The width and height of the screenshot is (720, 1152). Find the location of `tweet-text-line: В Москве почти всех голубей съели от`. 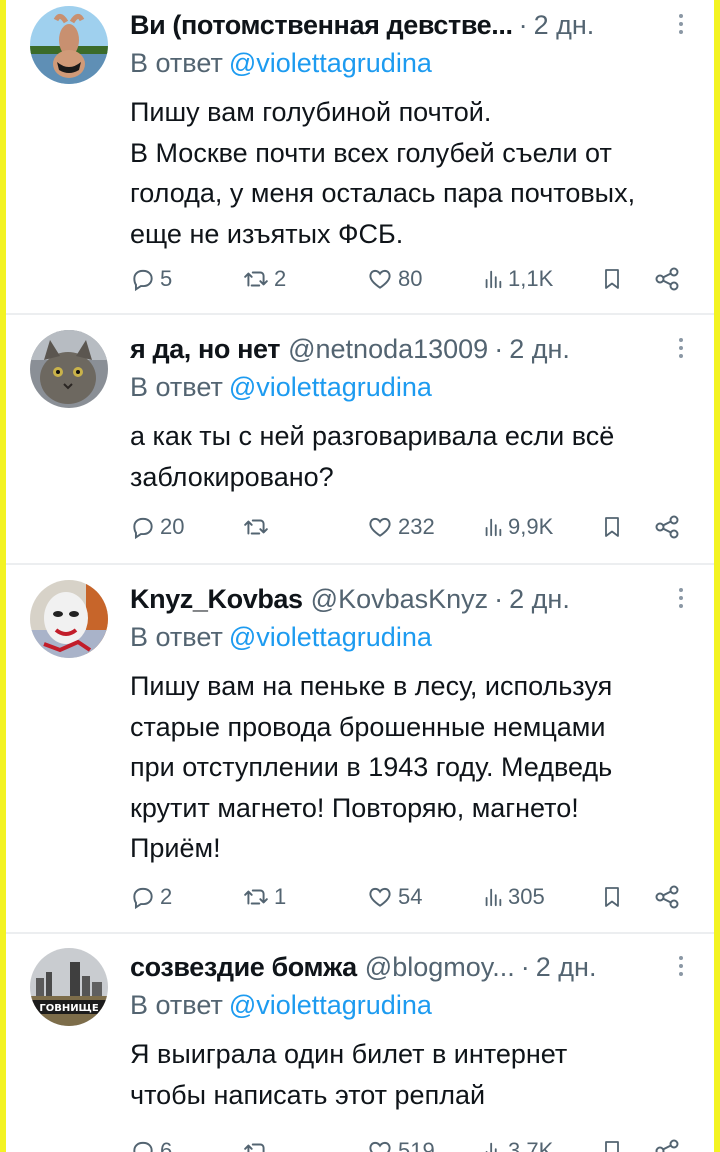

tweet-text-line: В Москве почти всех голубей съели от is located at coordinates (371, 152).